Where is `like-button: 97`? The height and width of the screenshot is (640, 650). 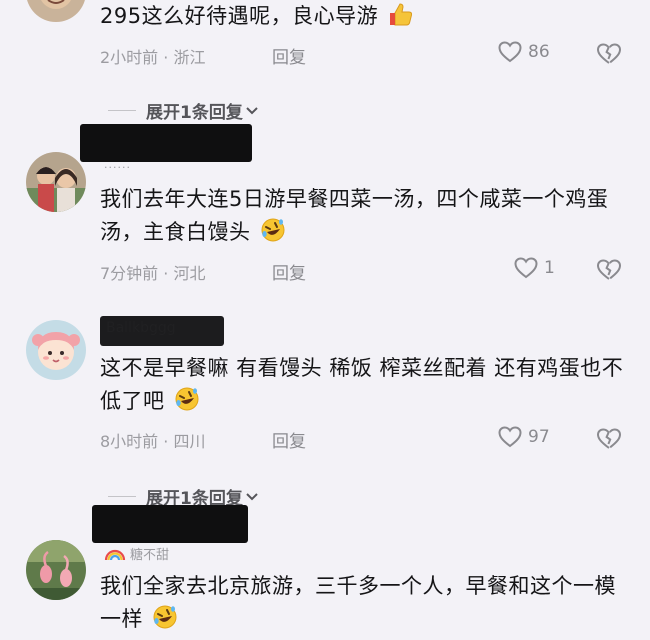 like-button: 97 is located at coordinates (524, 437).